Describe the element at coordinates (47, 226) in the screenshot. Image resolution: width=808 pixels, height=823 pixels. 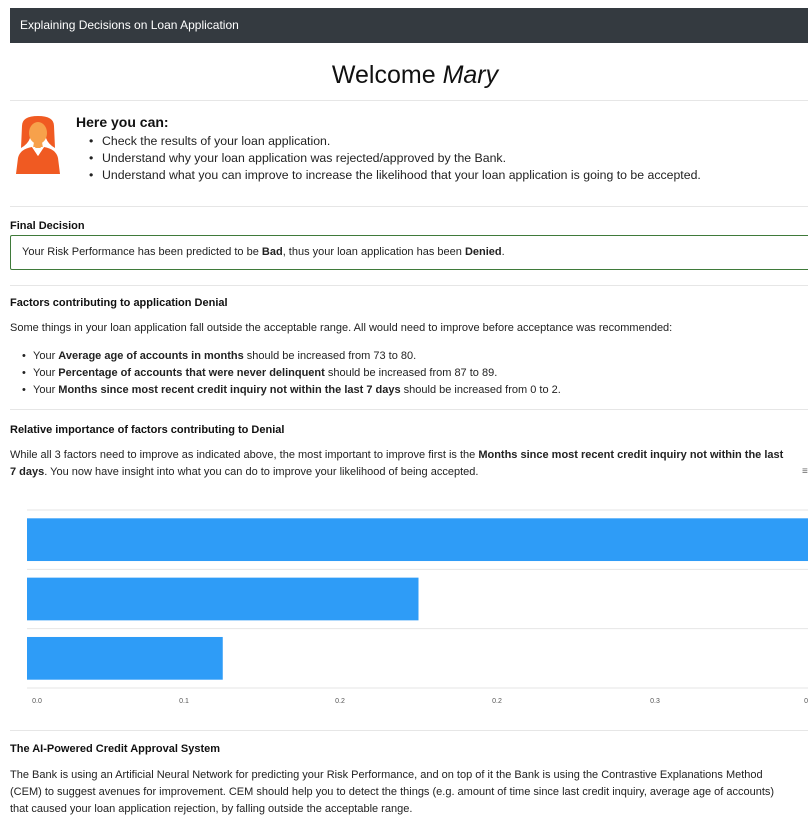
I see `final-decision-heading: Final Decision` at that location.